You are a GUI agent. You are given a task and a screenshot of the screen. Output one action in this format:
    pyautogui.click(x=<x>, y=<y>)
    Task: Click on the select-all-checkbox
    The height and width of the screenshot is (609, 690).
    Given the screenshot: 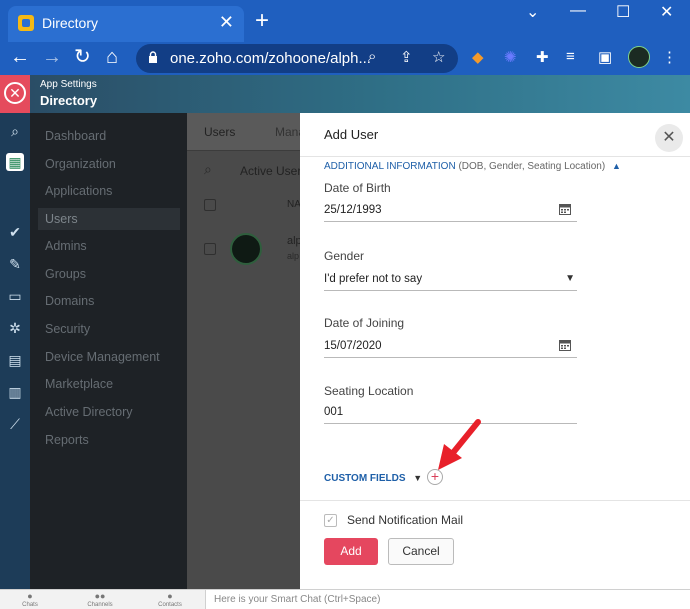 What is the action you would take?
    pyautogui.click(x=210, y=205)
    